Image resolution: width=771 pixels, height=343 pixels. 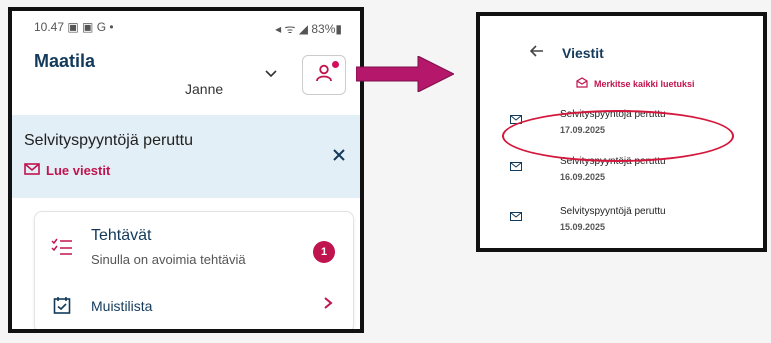 What do you see at coordinates (583, 53) in the screenshot?
I see `panel-title: Viestit` at bounding box center [583, 53].